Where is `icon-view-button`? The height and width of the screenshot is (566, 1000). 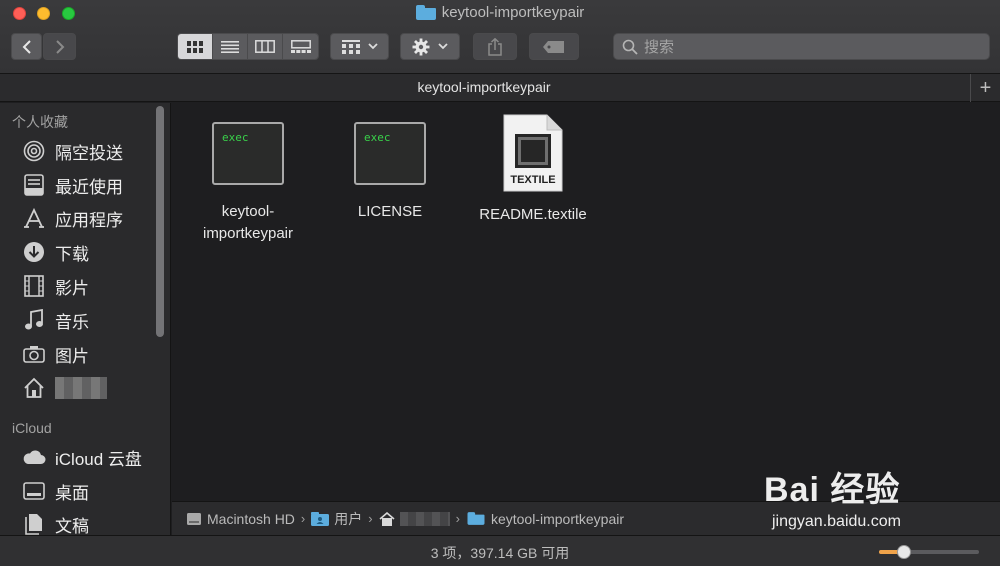
icon-view-button is located at coordinates (195, 46).